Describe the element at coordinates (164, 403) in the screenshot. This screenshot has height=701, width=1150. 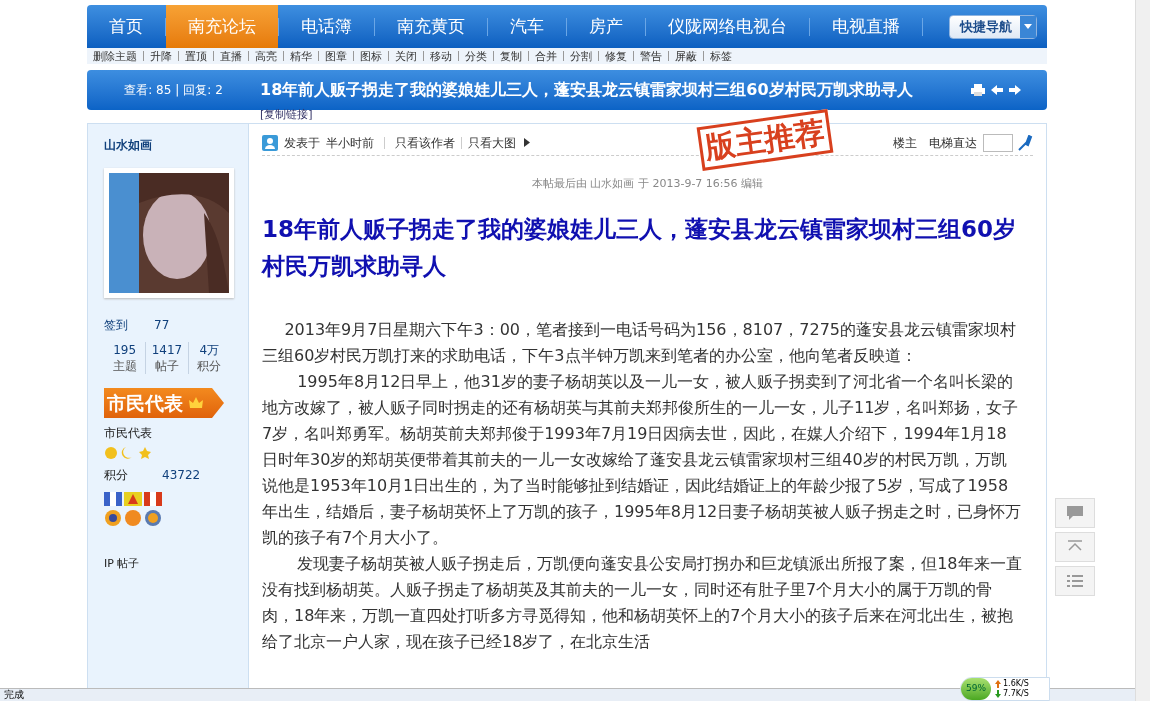
I see `rank-badge: 市民代表` at that location.